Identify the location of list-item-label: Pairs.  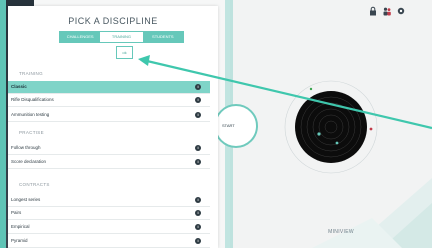
(16, 212).